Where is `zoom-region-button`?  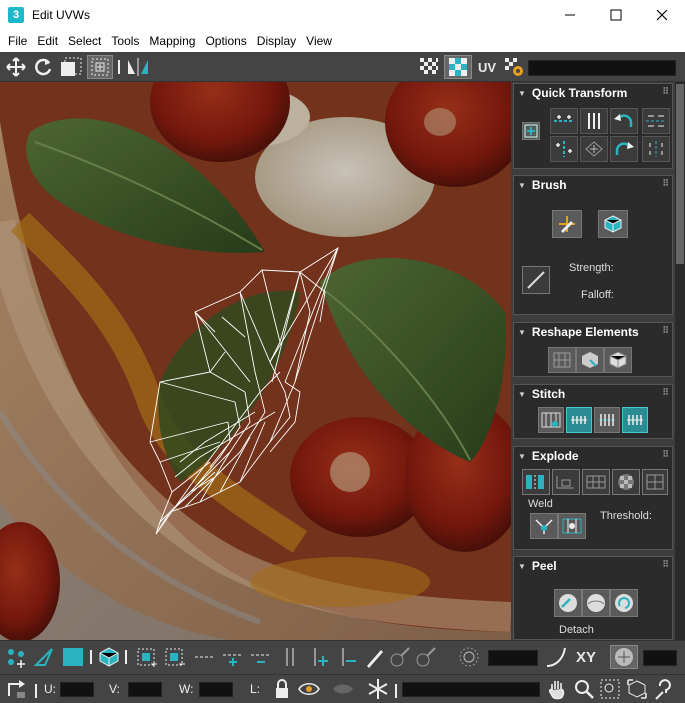 zoom-region-button is located at coordinates (610, 689).